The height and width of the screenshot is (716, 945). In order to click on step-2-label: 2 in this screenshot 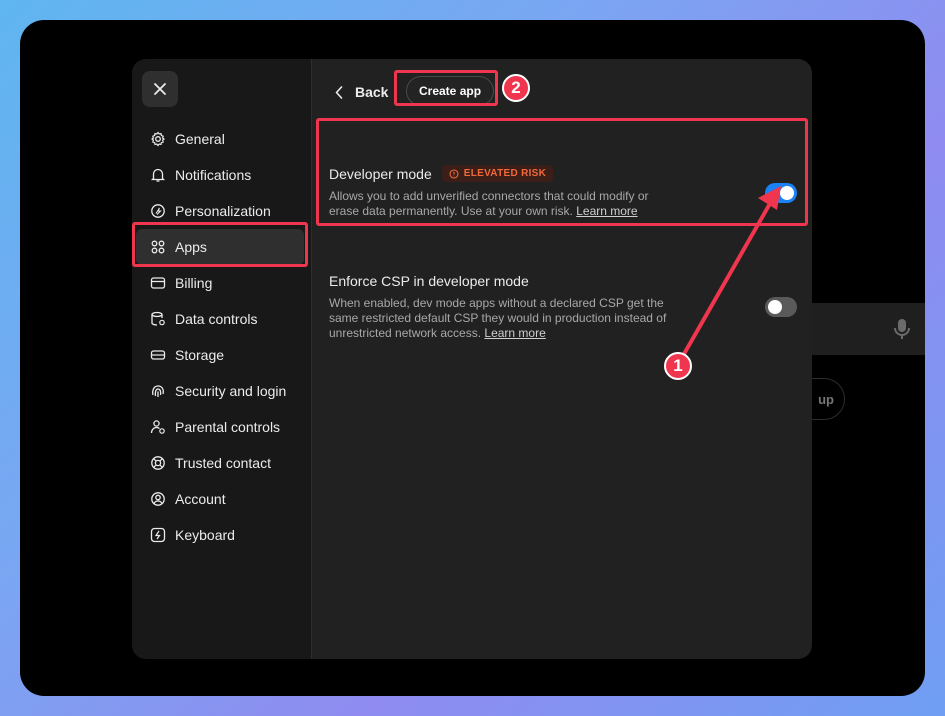, I will do `click(516, 87)`.